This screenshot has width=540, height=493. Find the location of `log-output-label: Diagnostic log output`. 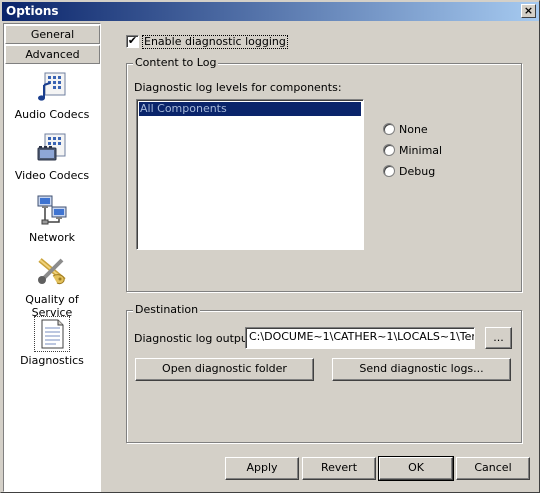

log-output-label: Diagnostic log output is located at coordinates (193, 338).